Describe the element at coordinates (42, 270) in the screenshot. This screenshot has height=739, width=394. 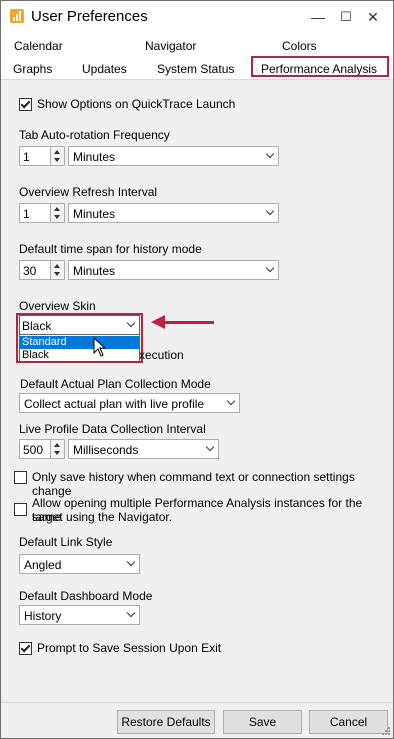
I see `history-span-stepper: 30` at that location.